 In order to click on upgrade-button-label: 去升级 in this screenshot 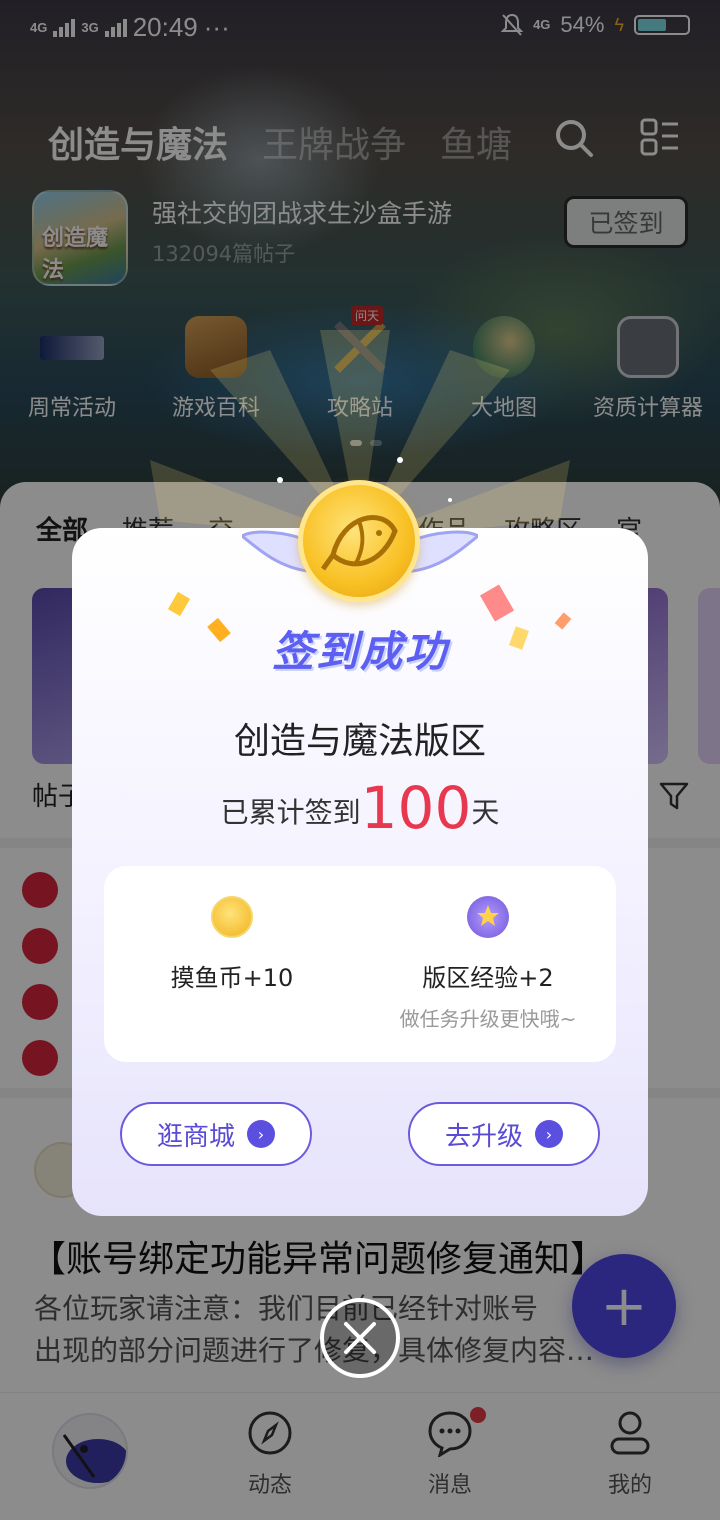, I will do `click(483, 1136)`.